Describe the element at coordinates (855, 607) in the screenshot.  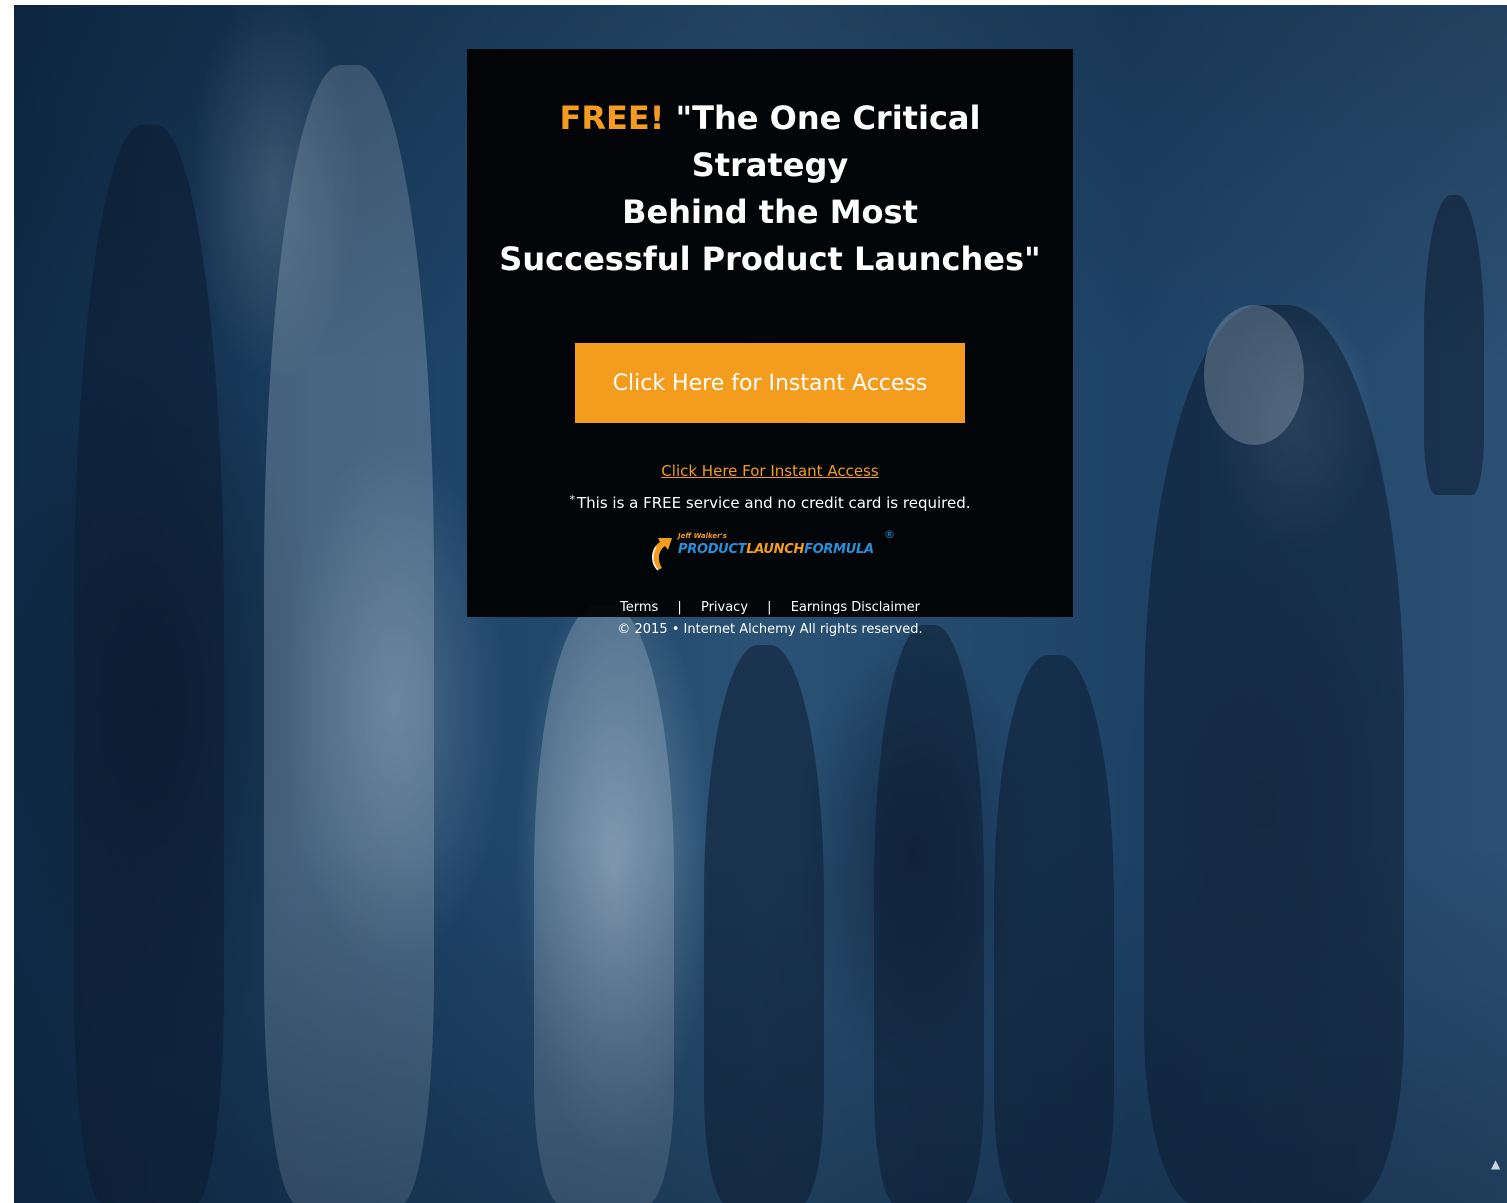
I see `earnings-disclaimer-link: Earnings Disclaimer` at that location.